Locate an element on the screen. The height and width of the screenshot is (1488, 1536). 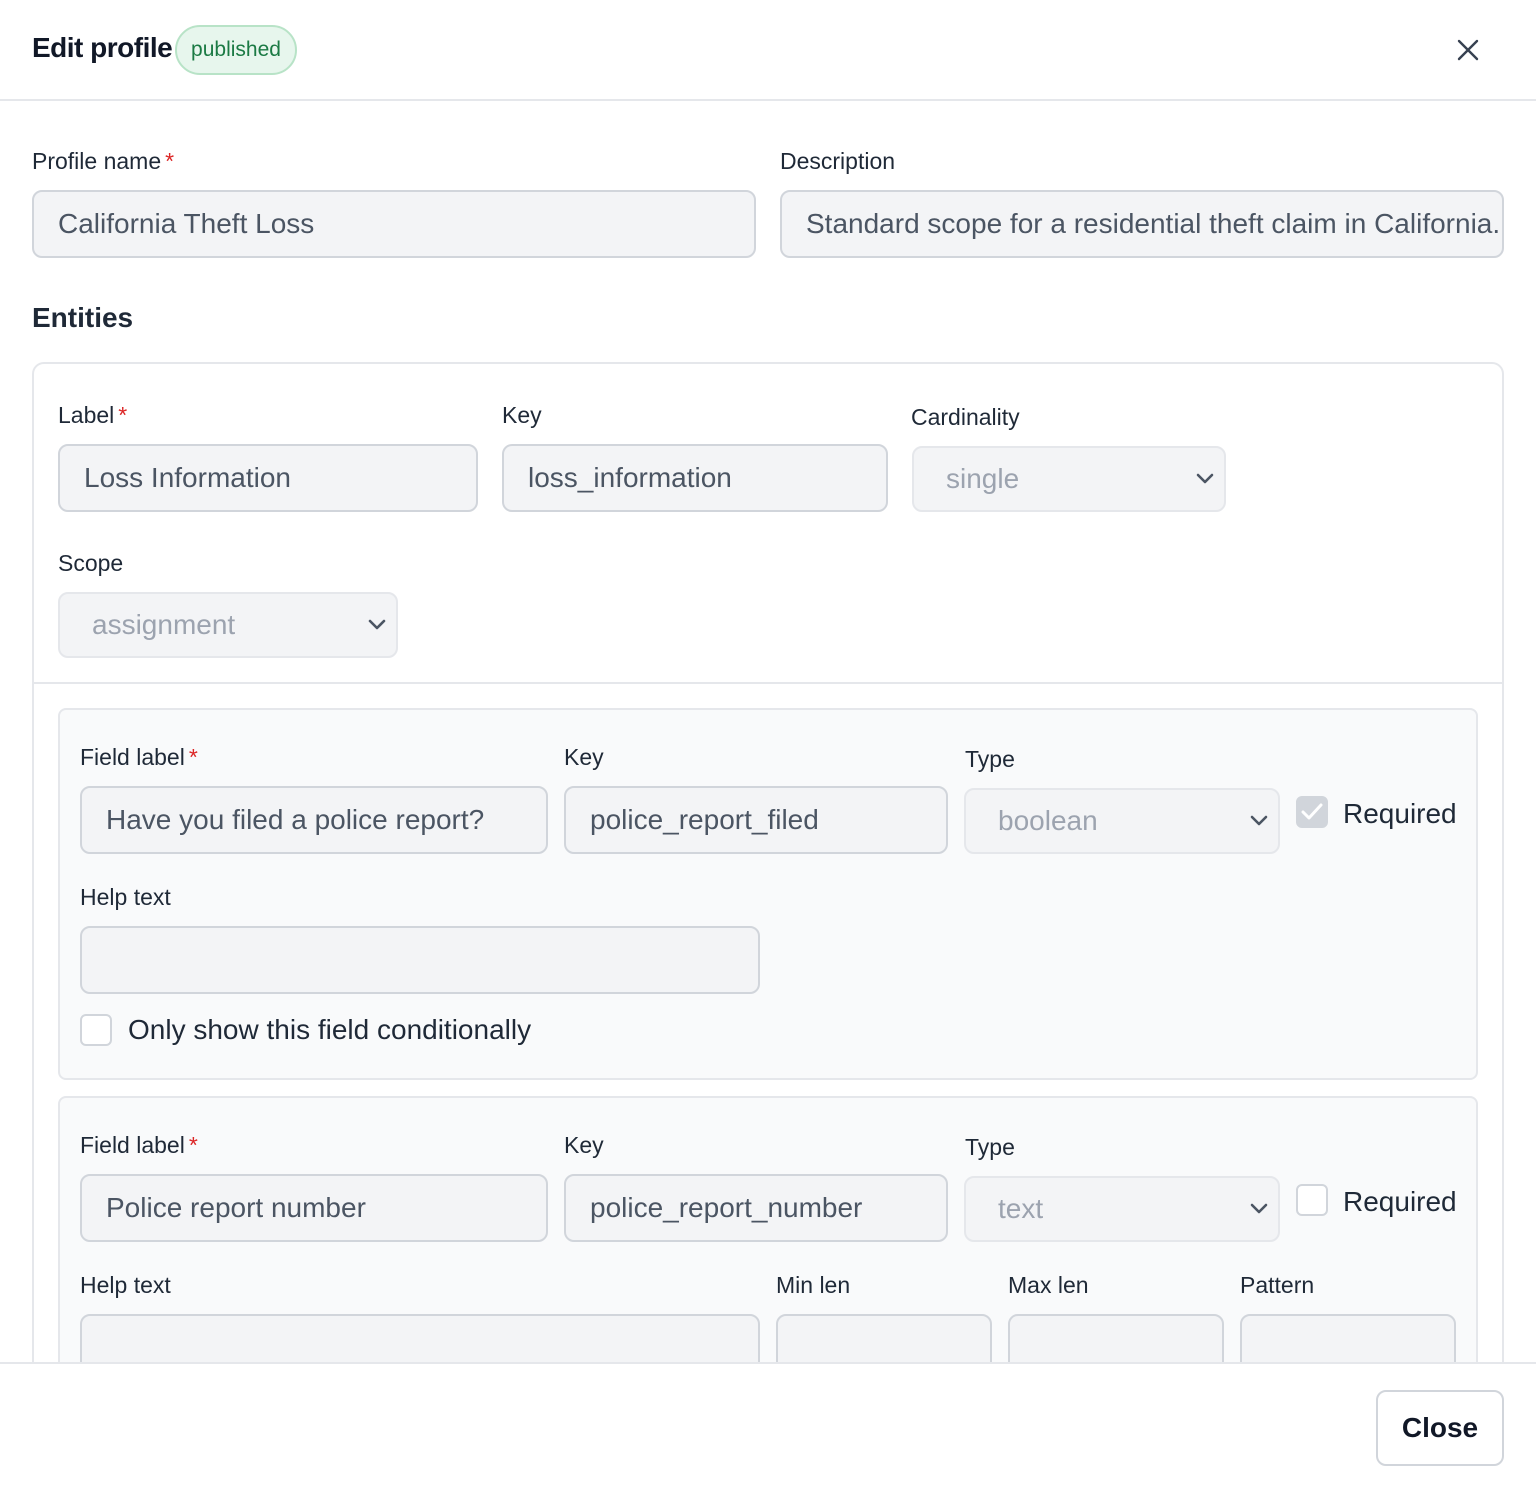
entities-heading: Entities is located at coordinates (83, 317).